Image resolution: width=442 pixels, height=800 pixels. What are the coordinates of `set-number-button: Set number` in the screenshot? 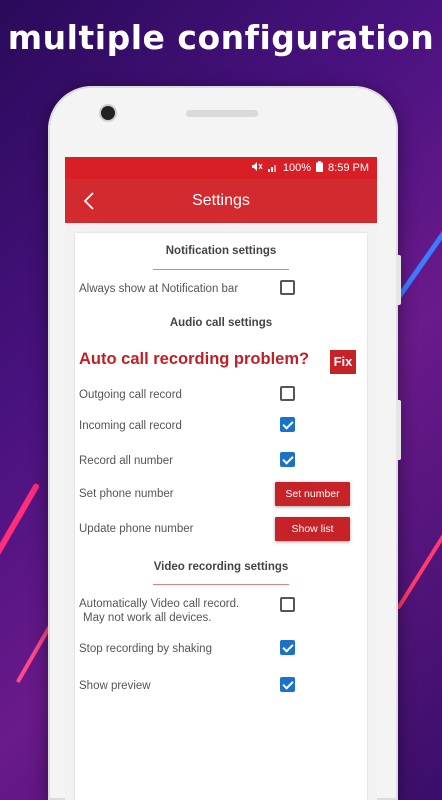 It's located at (312, 494).